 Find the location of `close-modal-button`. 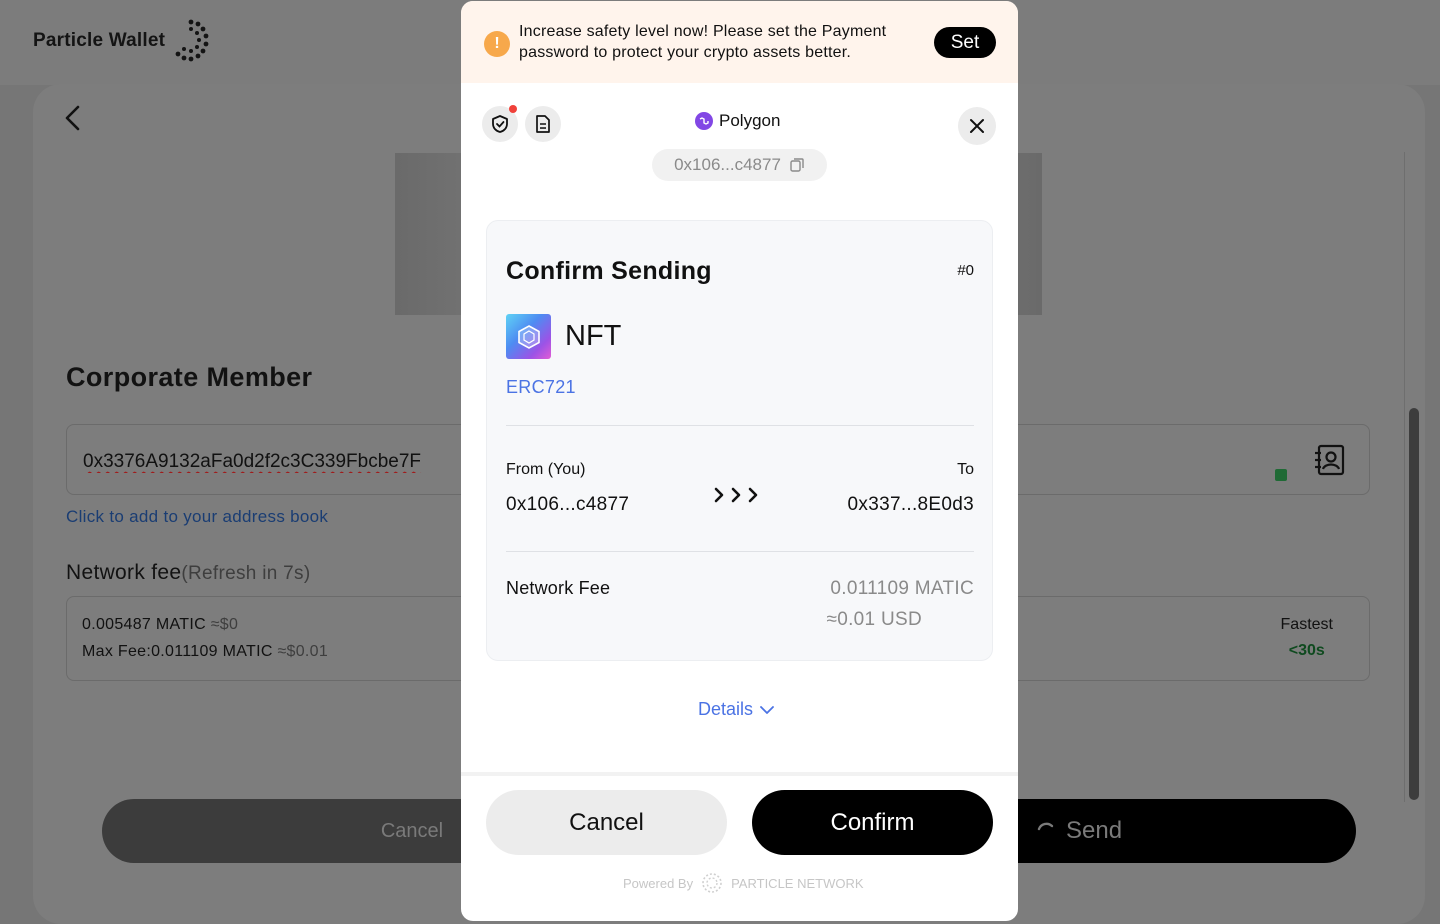

close-modal-button is located at coordinates (977, 126).